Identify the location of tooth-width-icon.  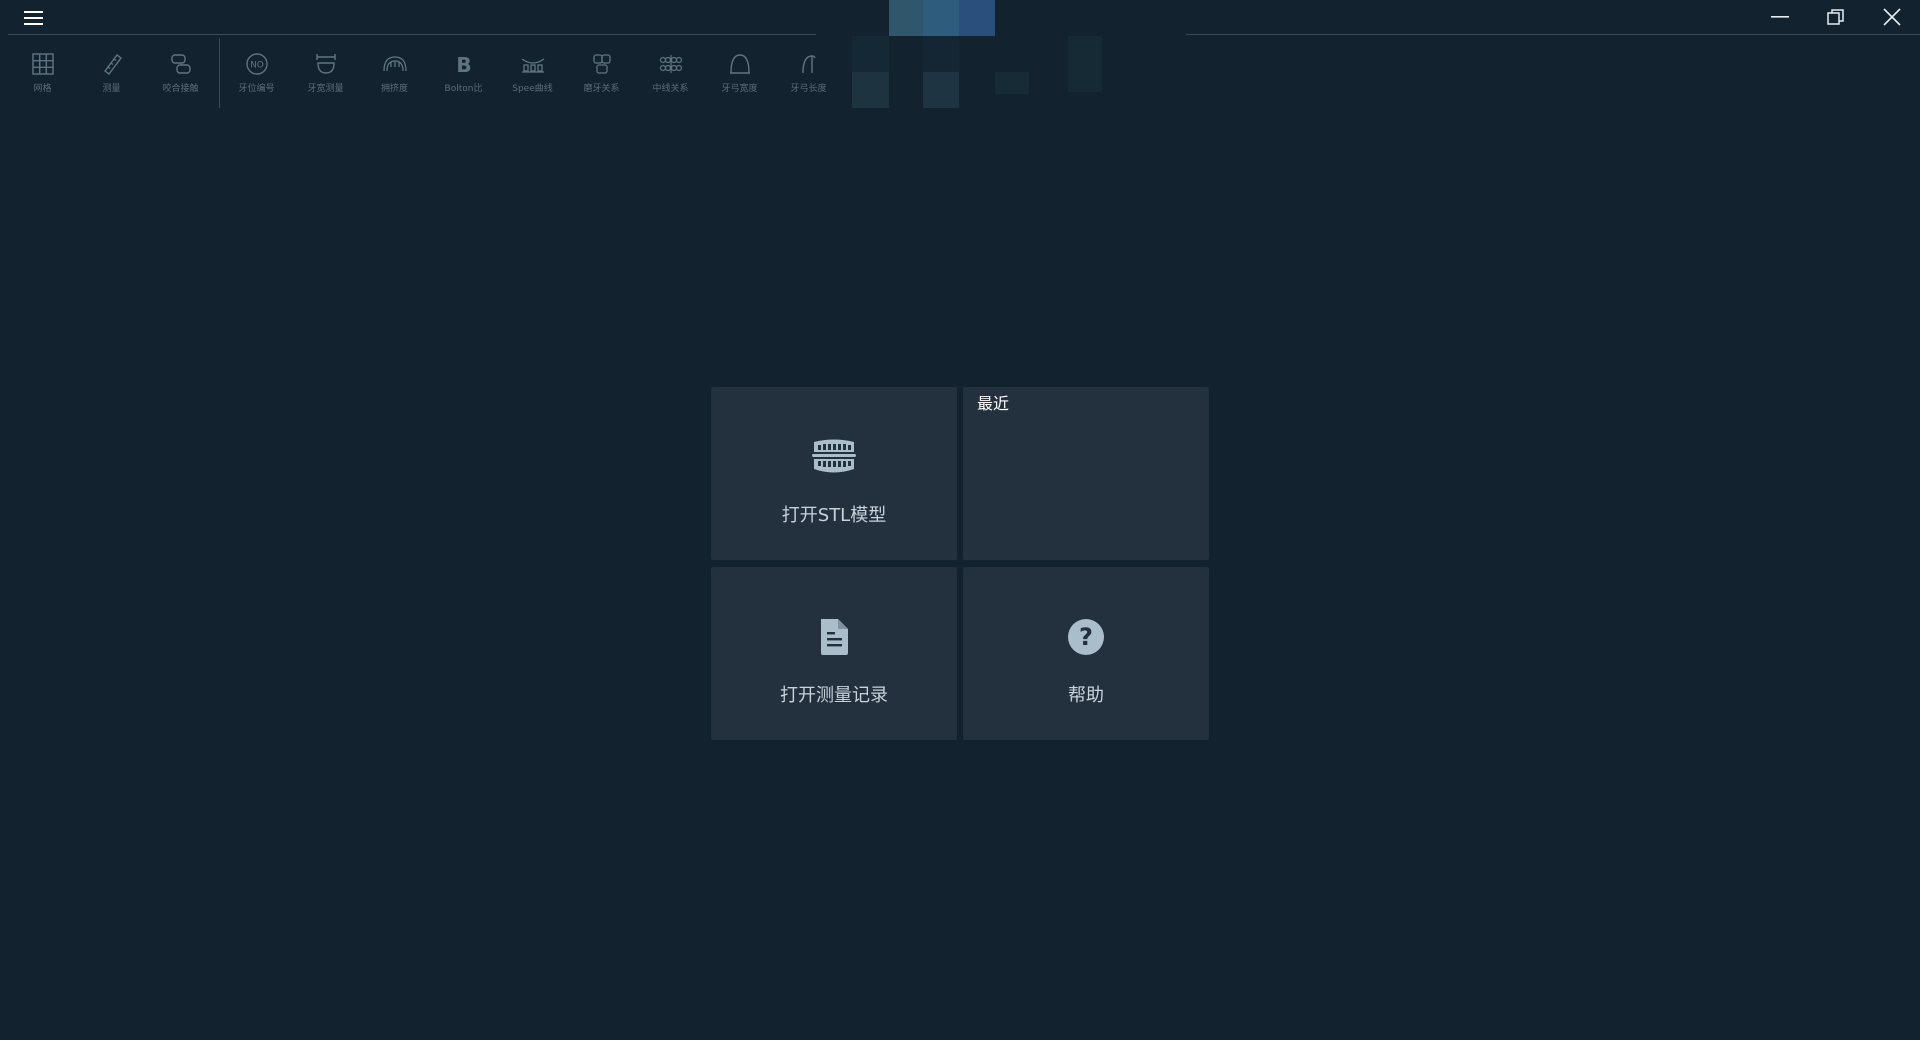
(326, 64).